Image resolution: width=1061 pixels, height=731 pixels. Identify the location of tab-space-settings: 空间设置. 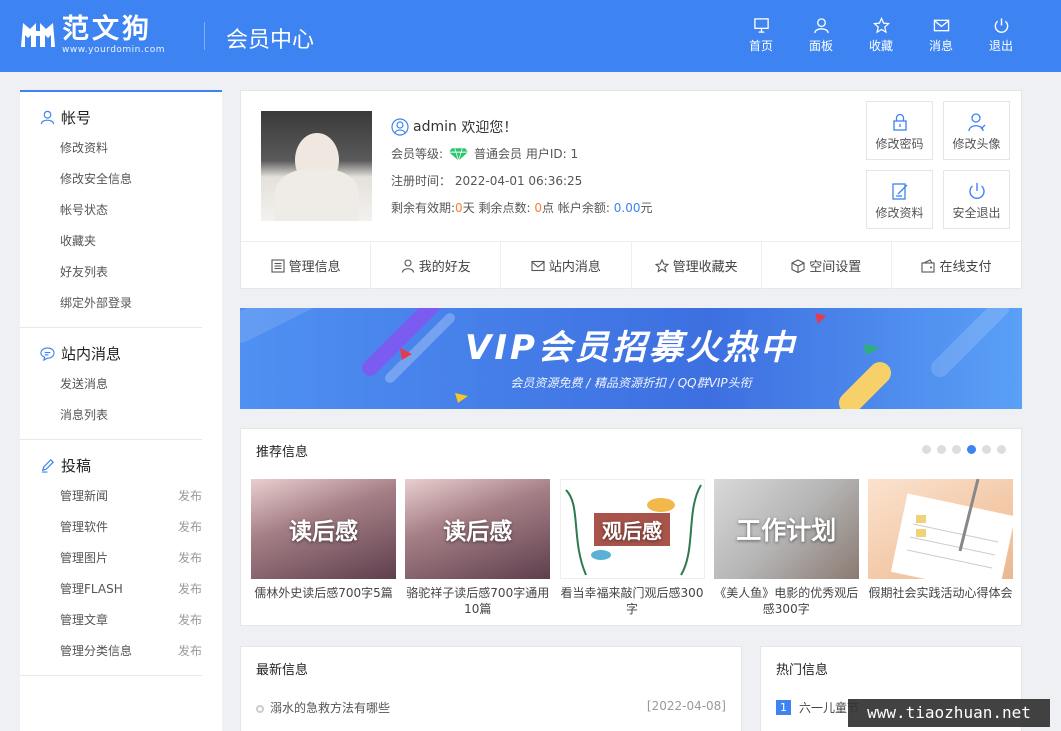
(827, 265).